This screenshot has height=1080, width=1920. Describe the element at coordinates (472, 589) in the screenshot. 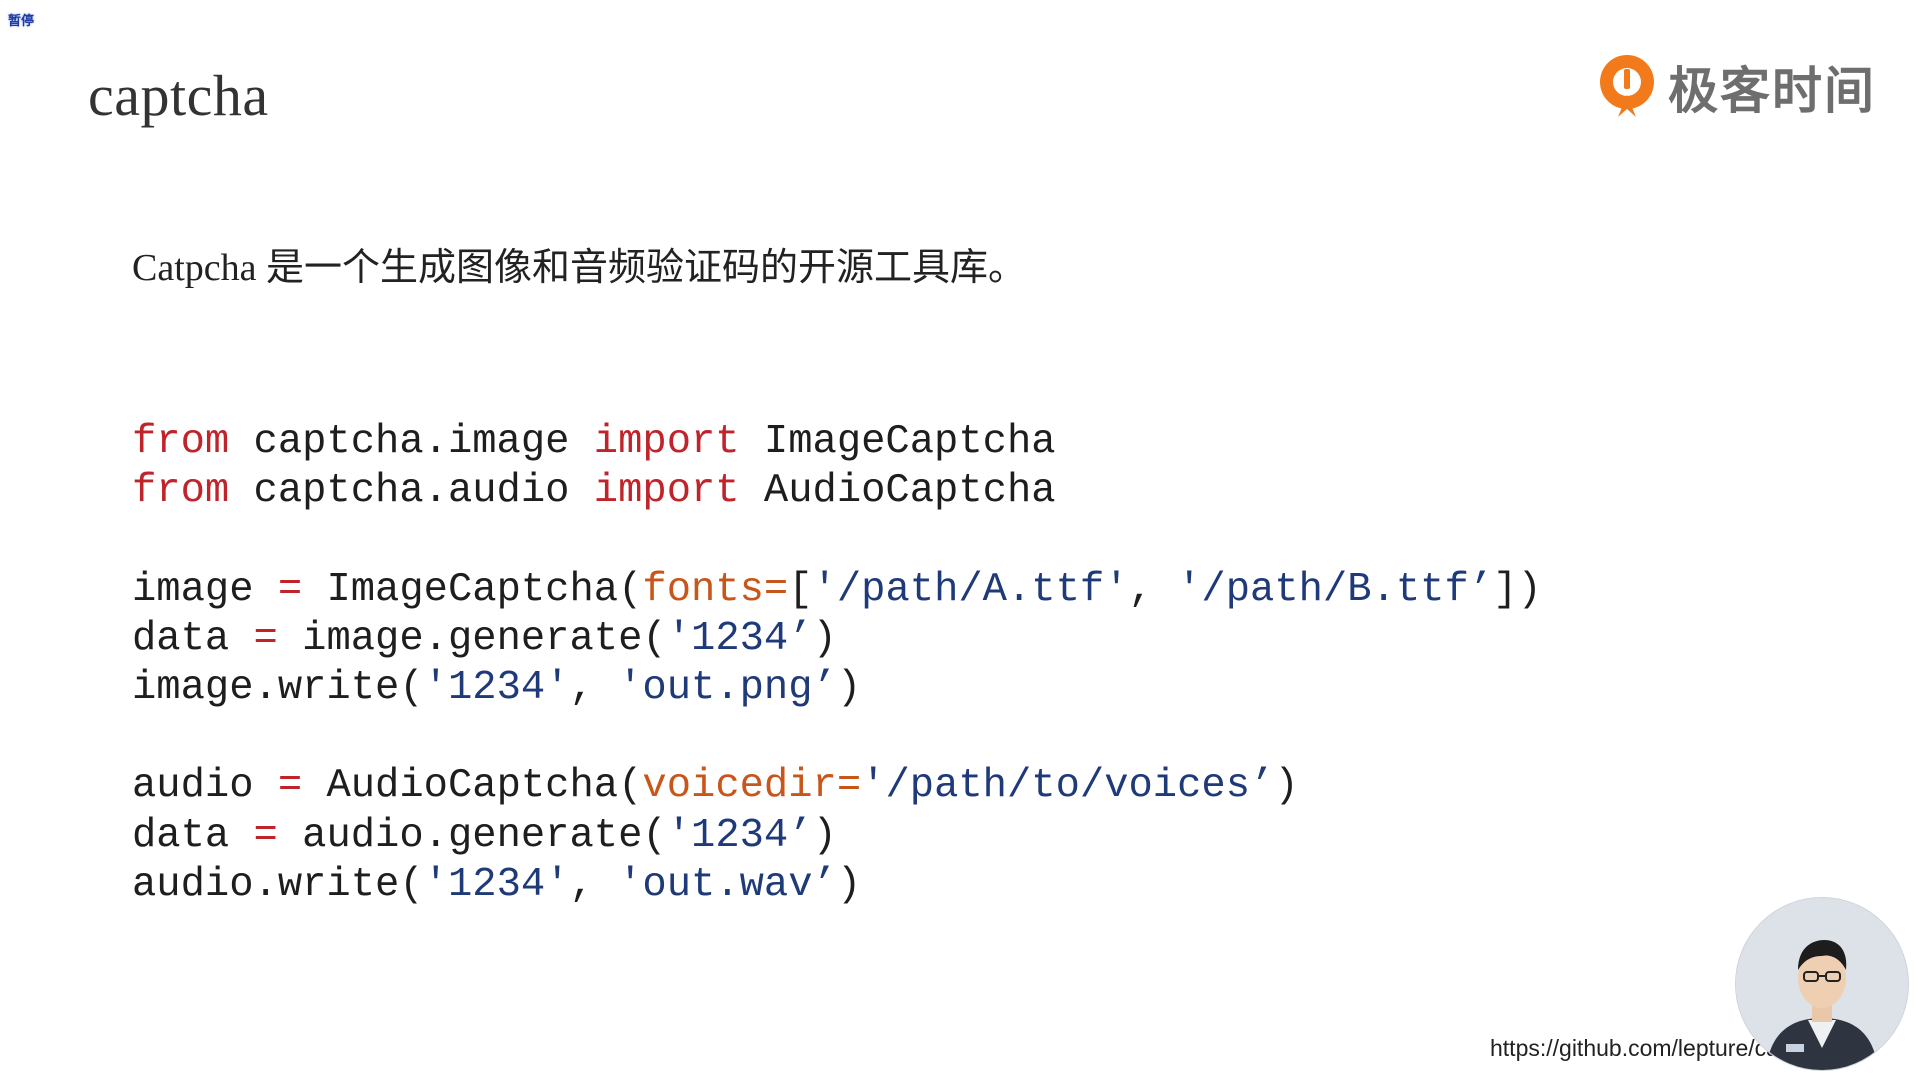

I see `code-token: ImageCaptcha(` at that location.